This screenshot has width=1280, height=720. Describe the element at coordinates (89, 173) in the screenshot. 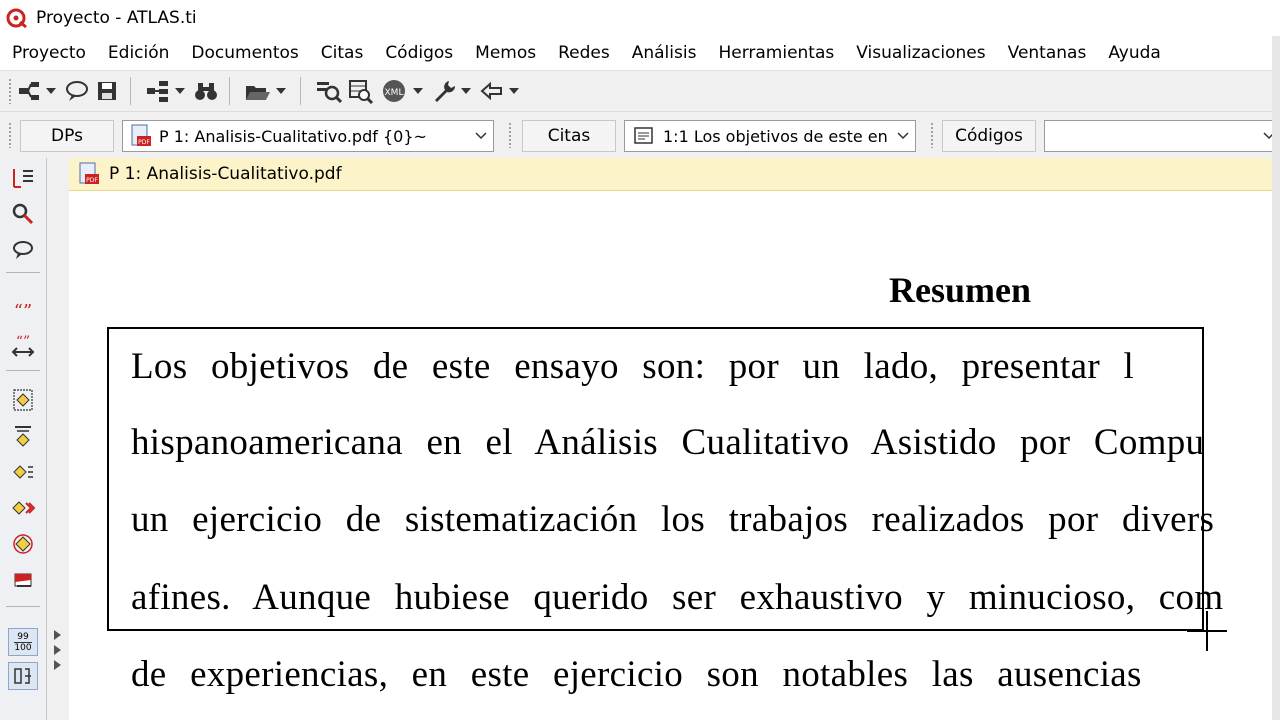

I see `pdf-document-icon: PDF` at that location.